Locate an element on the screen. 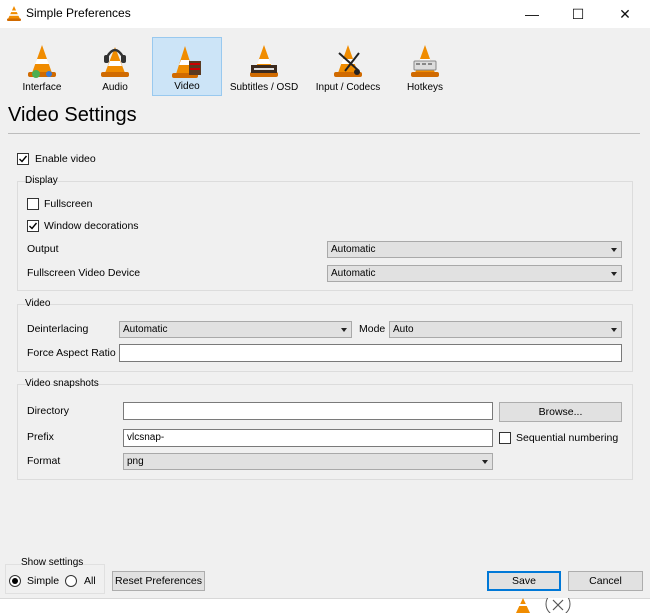  sequential-numbering-checkbox is located at coordinates (505, 438).